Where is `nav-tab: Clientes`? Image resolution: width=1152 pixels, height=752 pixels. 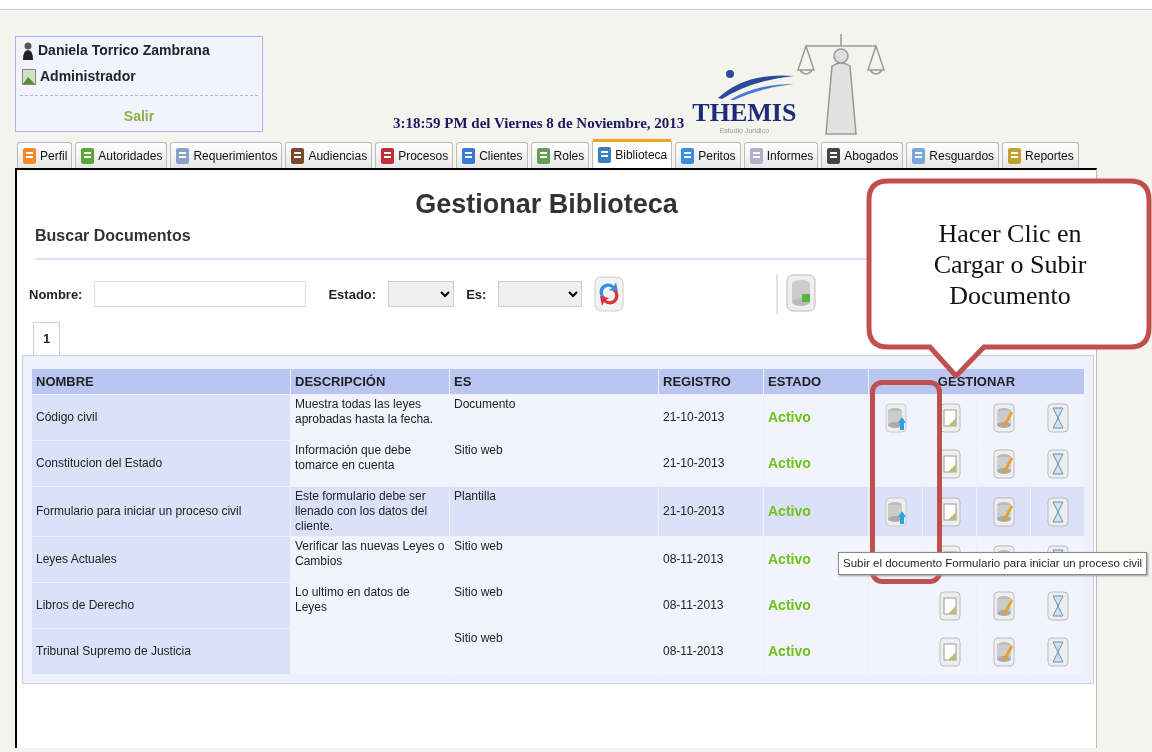 nav-tab: Clientes is located at coordinates (492, 155).